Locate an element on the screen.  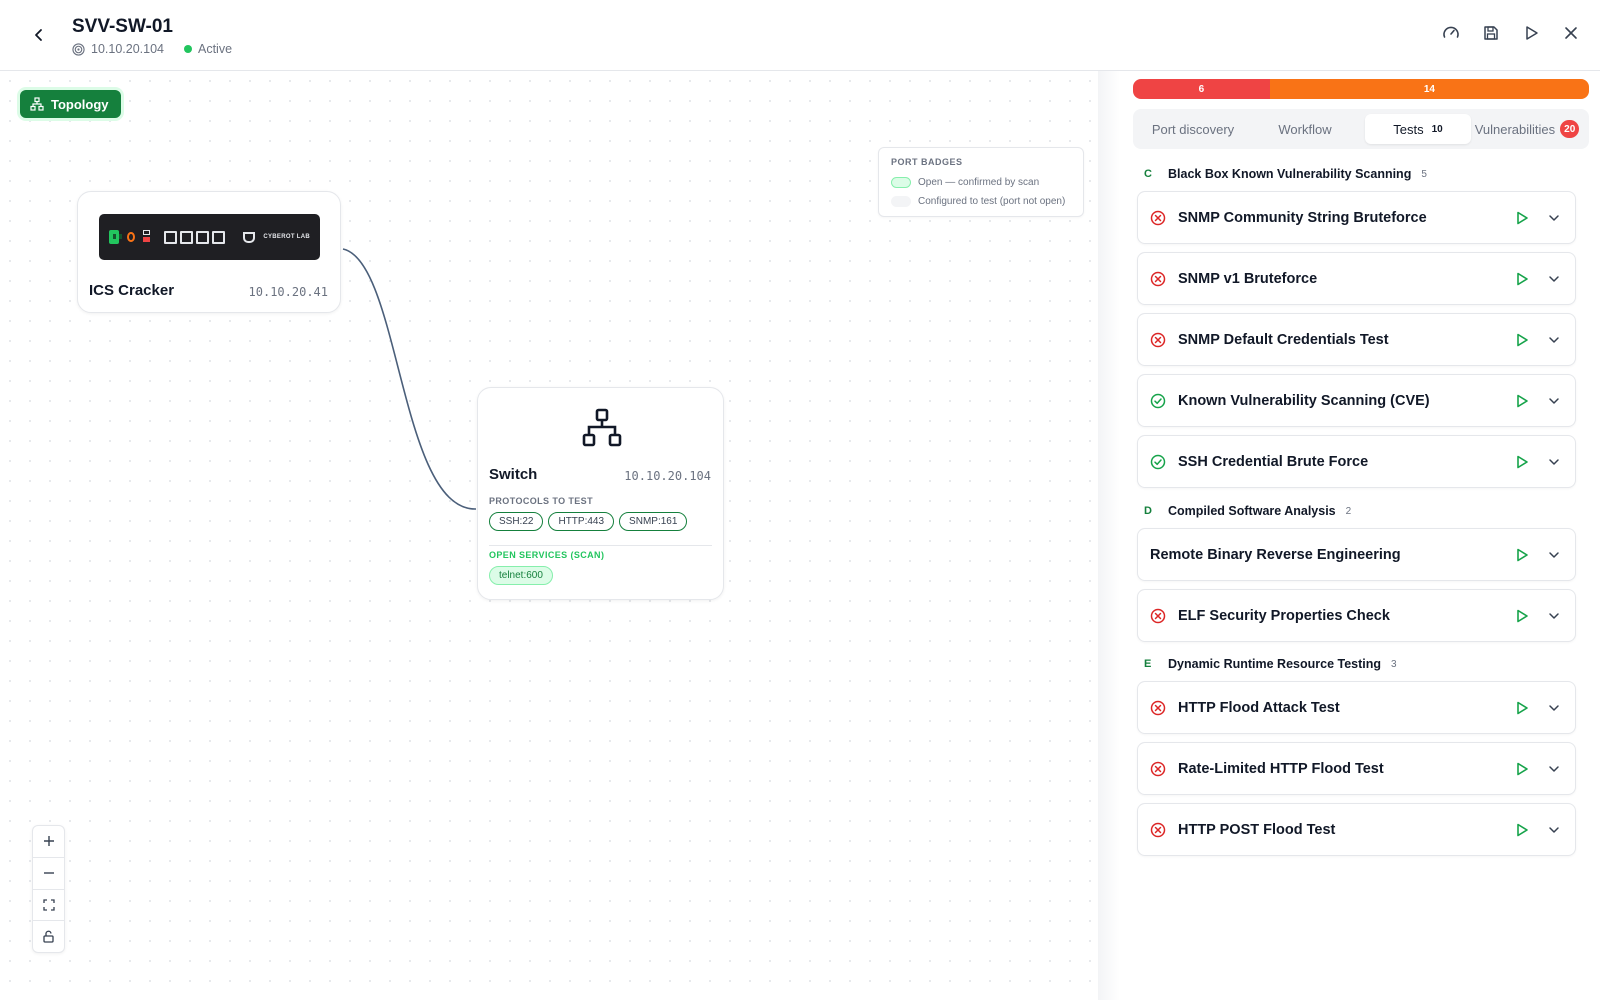
group-title: Black Box Known Vulnerability Scanning is located at coordinates (1290, 174).